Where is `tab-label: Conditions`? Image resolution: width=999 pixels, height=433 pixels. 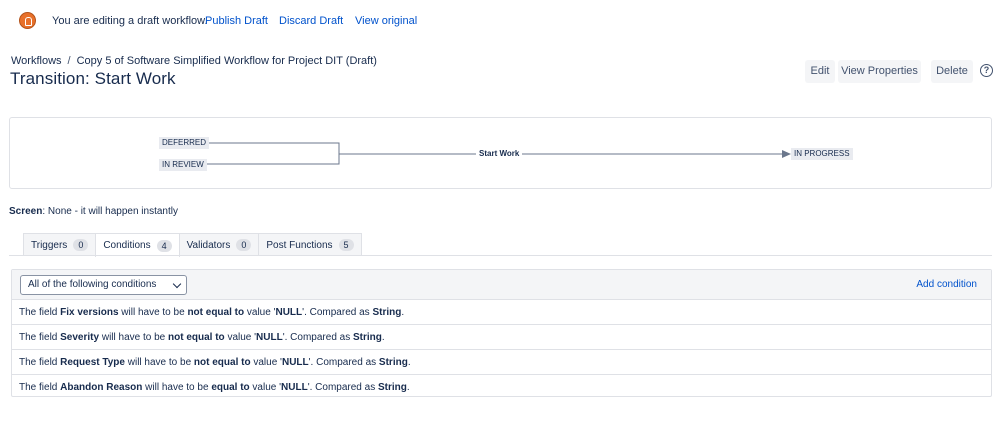
tab-label: Conditions is located at coordinates (127, 245).